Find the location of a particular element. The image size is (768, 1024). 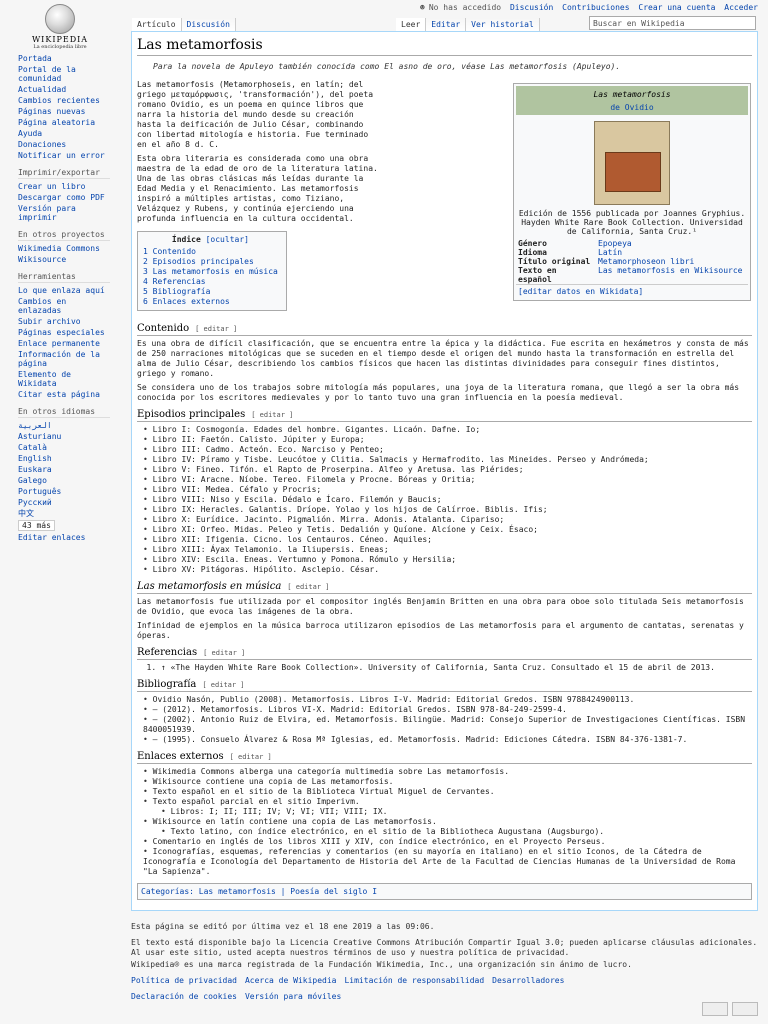

sidebar-nav-item: Actualidad is located at coordinates (64, 89).